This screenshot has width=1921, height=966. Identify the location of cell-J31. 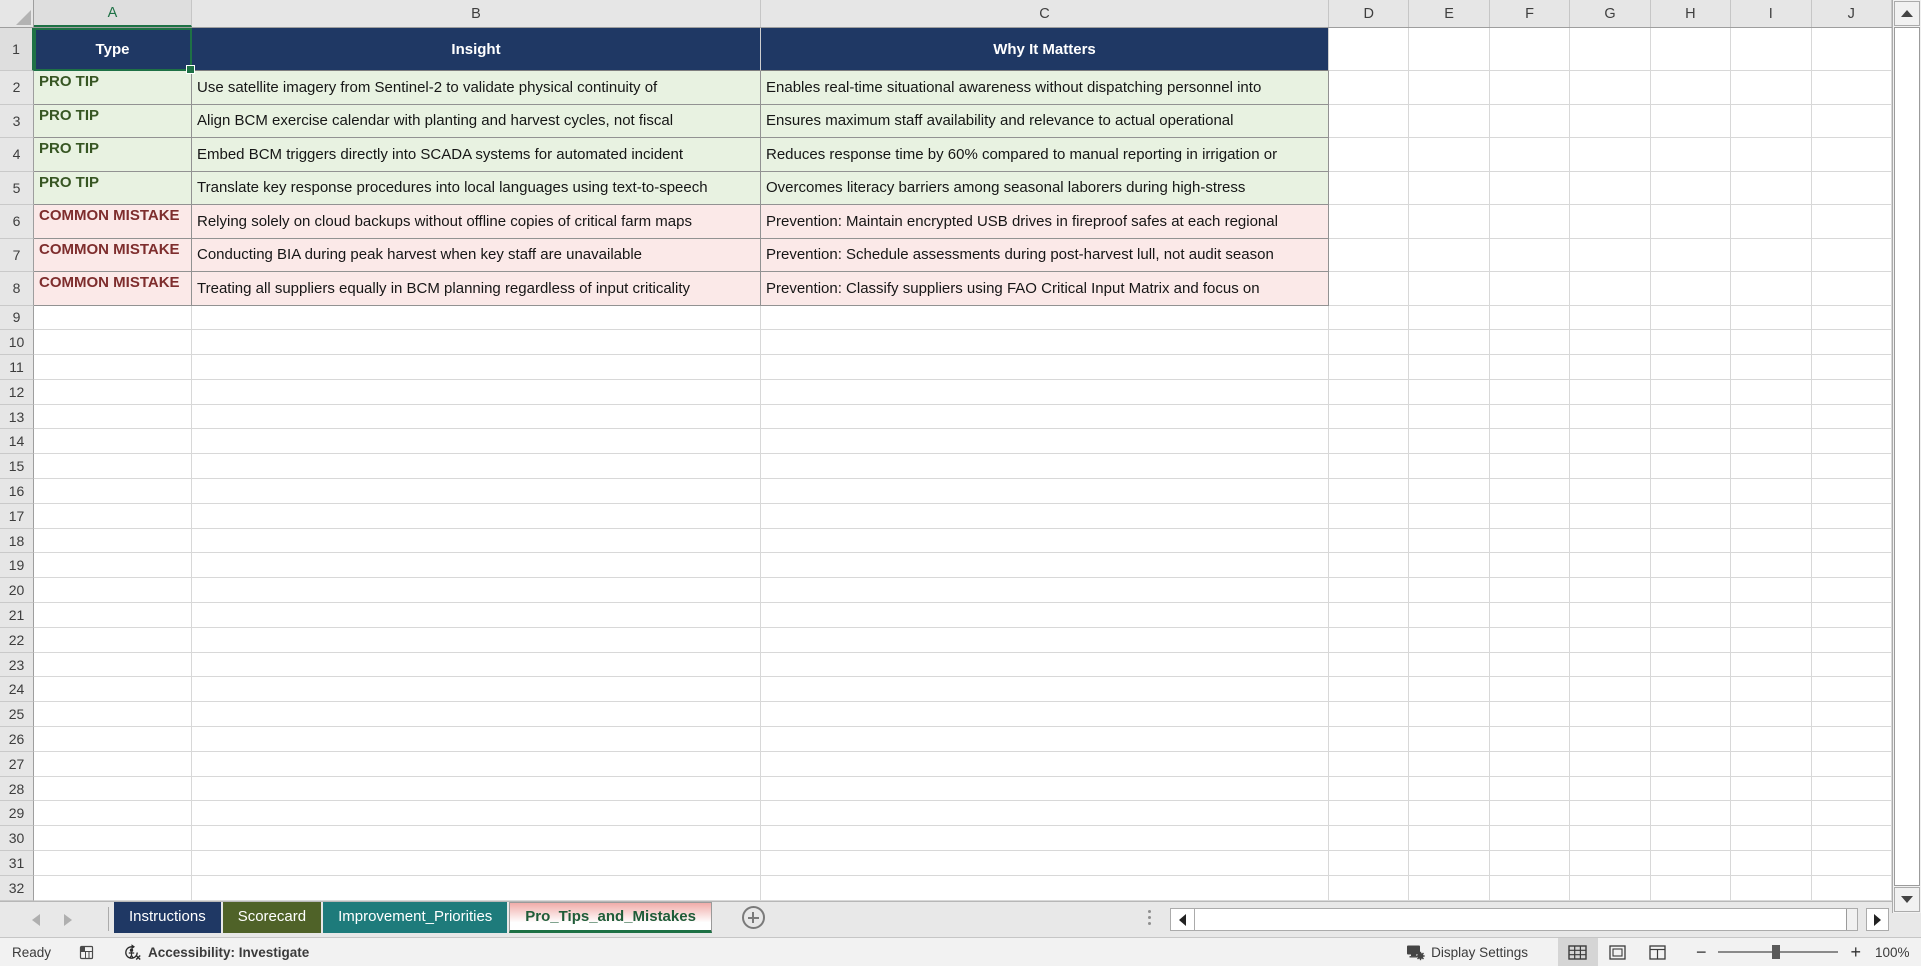
(1851, 863).